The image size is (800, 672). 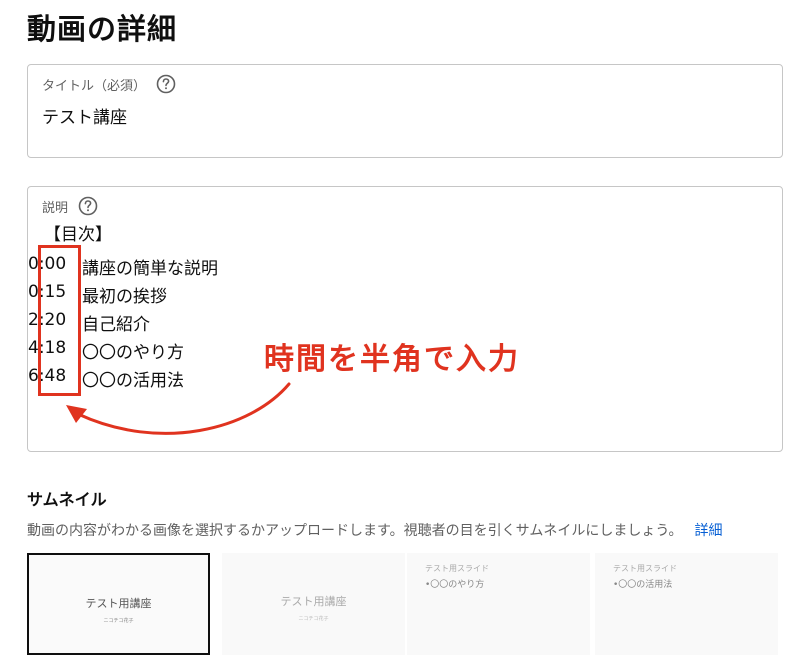 I want to click on timestamp-highlight-box, so click(x=59, y=320).